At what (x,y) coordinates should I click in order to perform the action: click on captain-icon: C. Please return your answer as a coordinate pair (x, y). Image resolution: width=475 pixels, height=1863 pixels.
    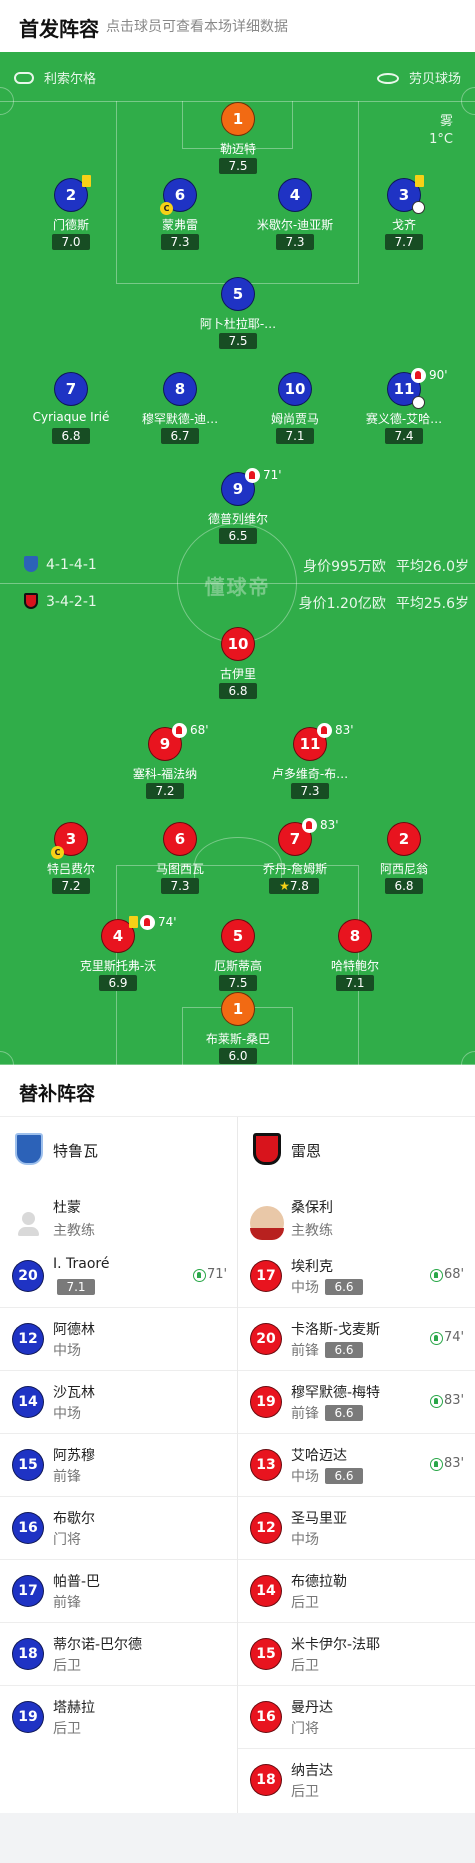
    Looking at the image, I should click on (166, 208).